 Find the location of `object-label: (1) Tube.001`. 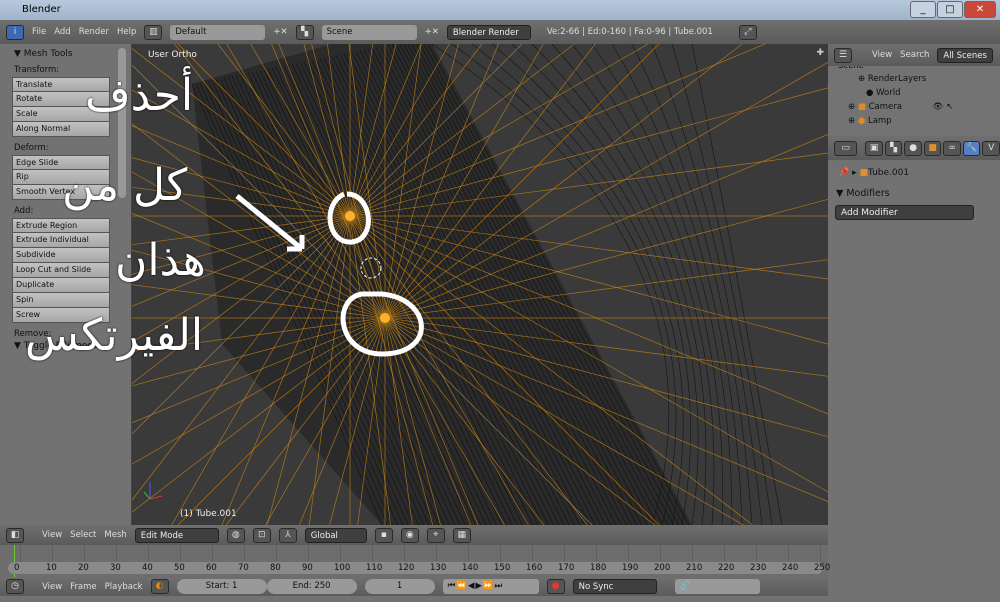

object-label: (1) Tube.001 is located at coordinates (208, 514).